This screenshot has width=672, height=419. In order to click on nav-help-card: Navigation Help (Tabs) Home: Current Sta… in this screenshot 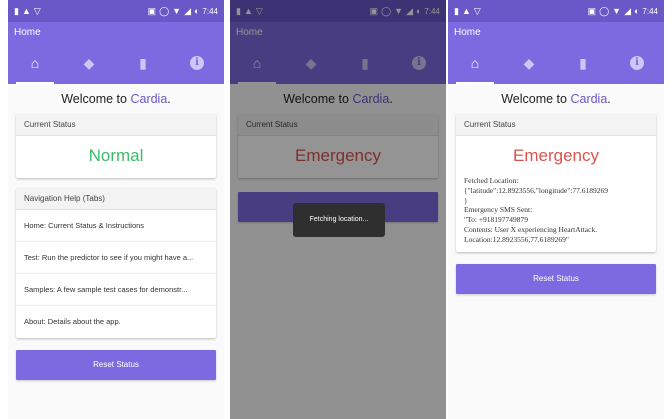, I will do `click(116, 263)`.